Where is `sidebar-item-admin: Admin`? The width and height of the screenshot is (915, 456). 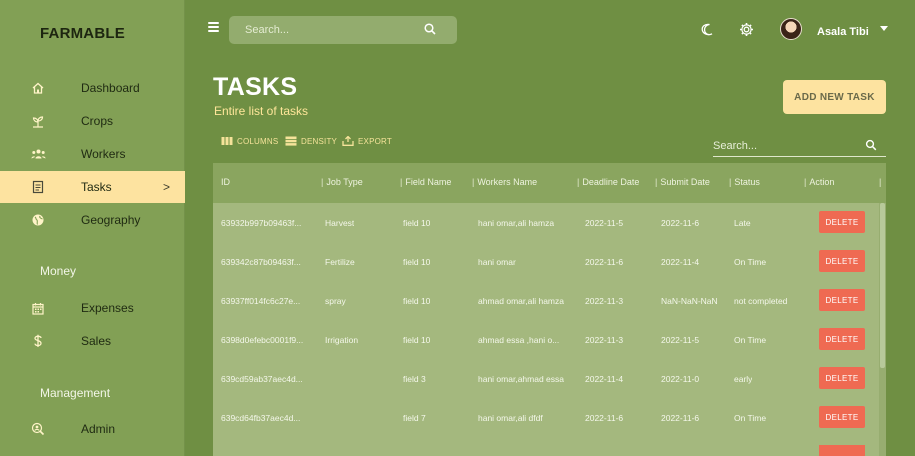 sidebar-item-admin: Admin is located at coordinates (92, 429).